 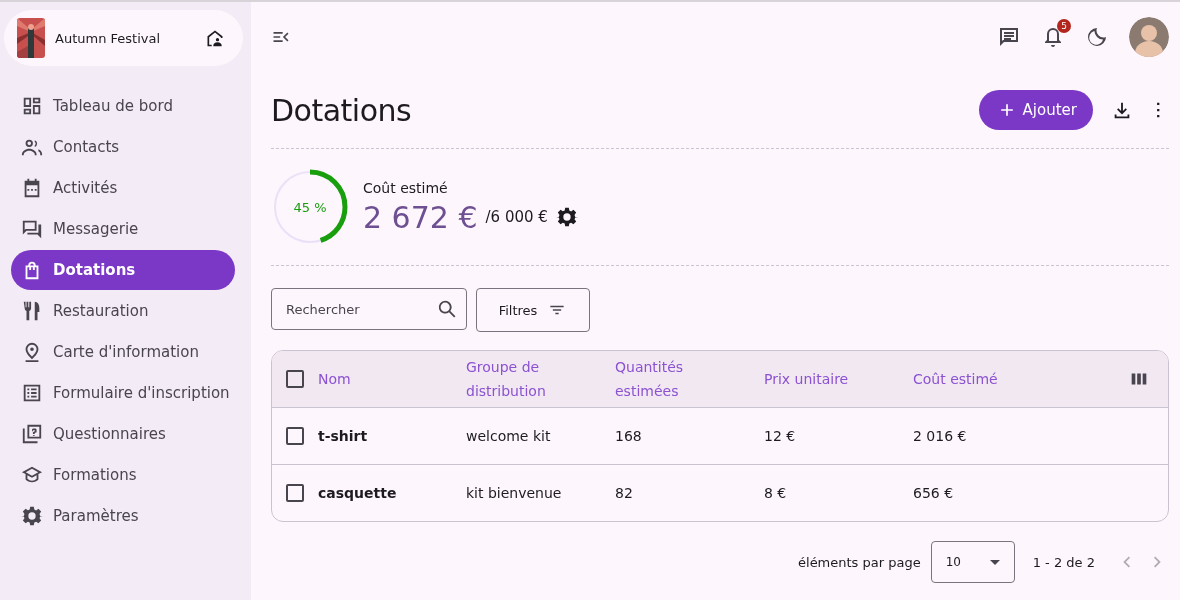 I want to click on nav-item: Messagerie, so click(x=123, y=229).